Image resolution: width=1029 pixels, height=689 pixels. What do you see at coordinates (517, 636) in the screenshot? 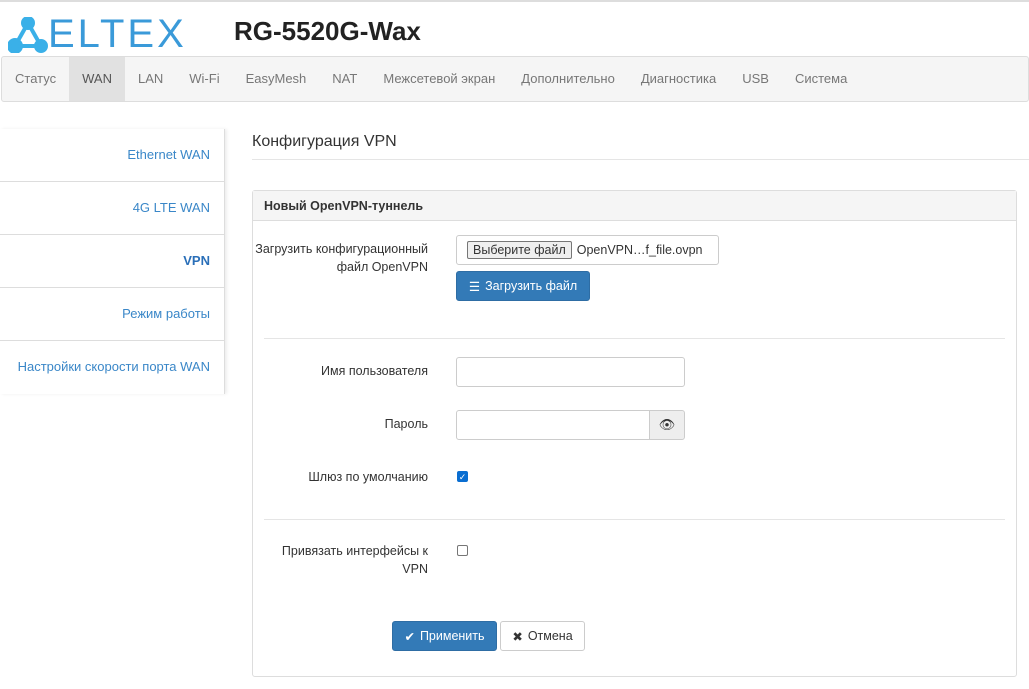
I see `close-icon: ✖` at bounding box center [517, 636].